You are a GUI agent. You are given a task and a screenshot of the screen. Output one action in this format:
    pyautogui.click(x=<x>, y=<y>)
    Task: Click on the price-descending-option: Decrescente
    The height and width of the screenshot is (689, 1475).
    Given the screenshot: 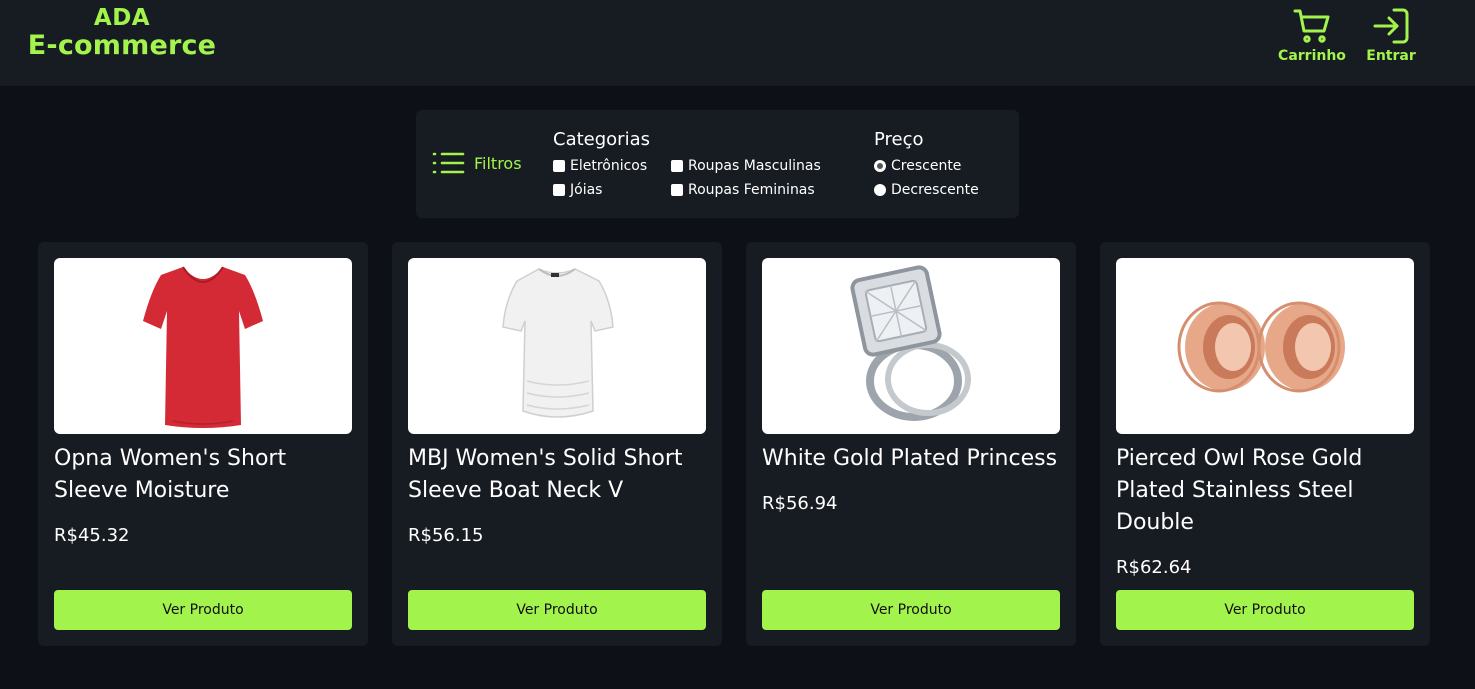 What is the action you would take?
    pyautogui.click(x=926, y=190)
    